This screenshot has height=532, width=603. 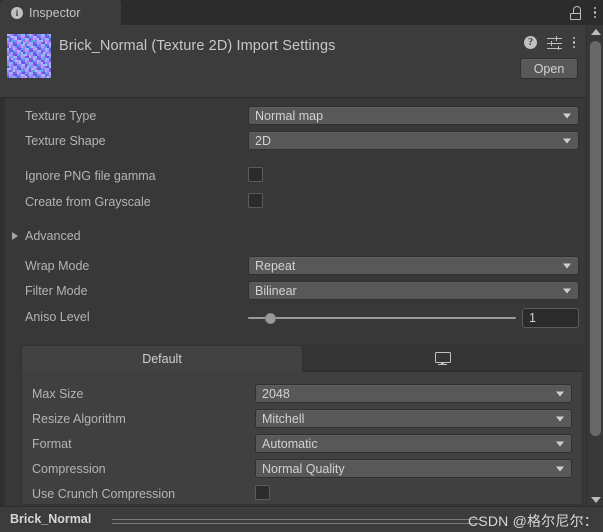 What do you see at coordinates (413, 468) in the screenshot?
I see `dropdown-compression: Normal Quality` at bounding box center [413, 468].